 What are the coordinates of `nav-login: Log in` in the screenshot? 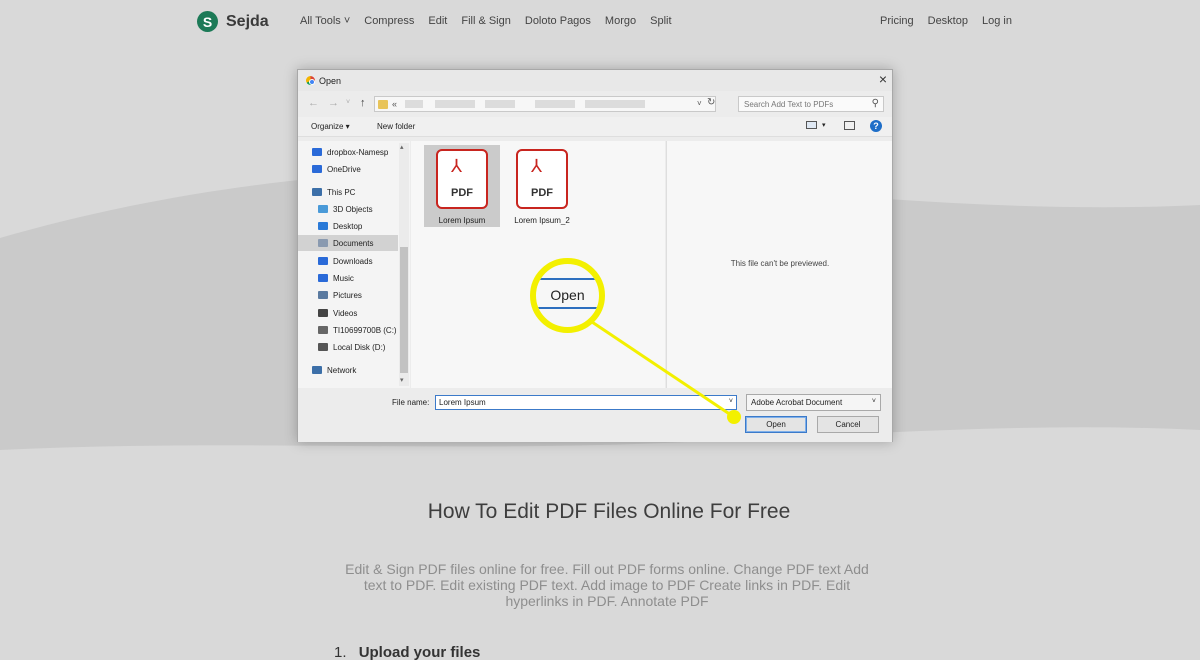 It's located at (997, 21).